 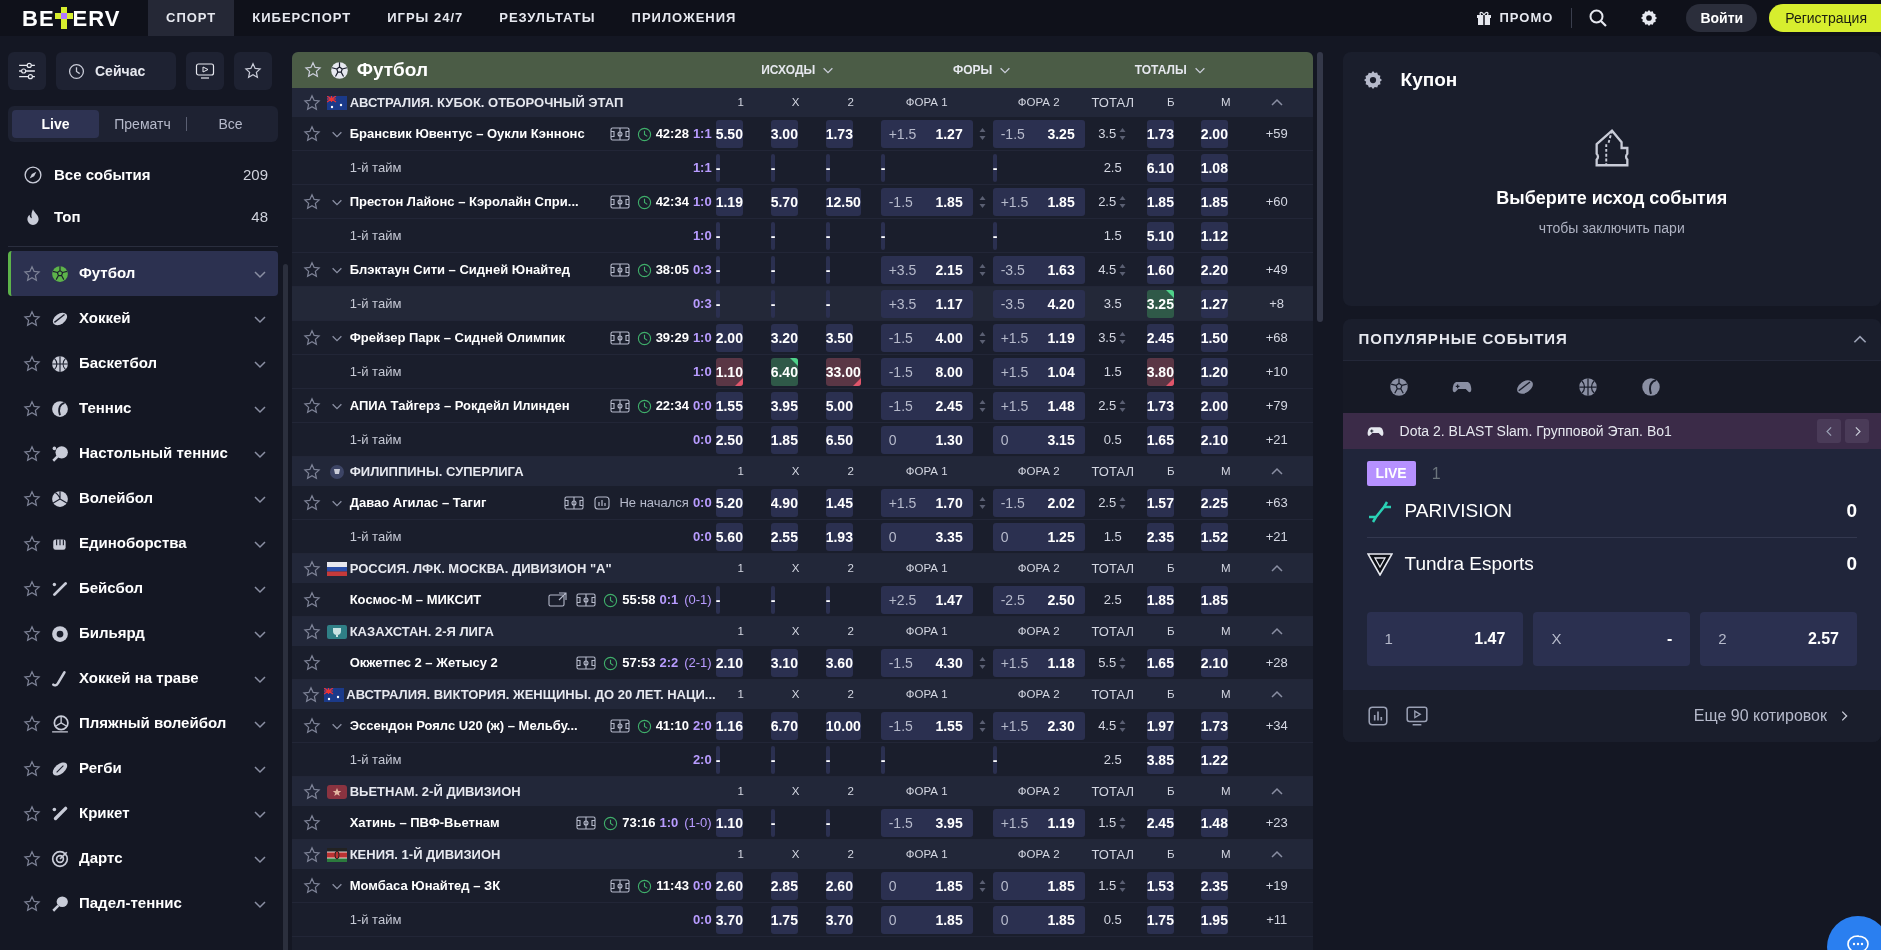 What do you see at coordinates (459, 823) in the screenshot?
I see `match-name: Хатинь – ПВФ-Вьетнам` at bounding box center [459, 823].